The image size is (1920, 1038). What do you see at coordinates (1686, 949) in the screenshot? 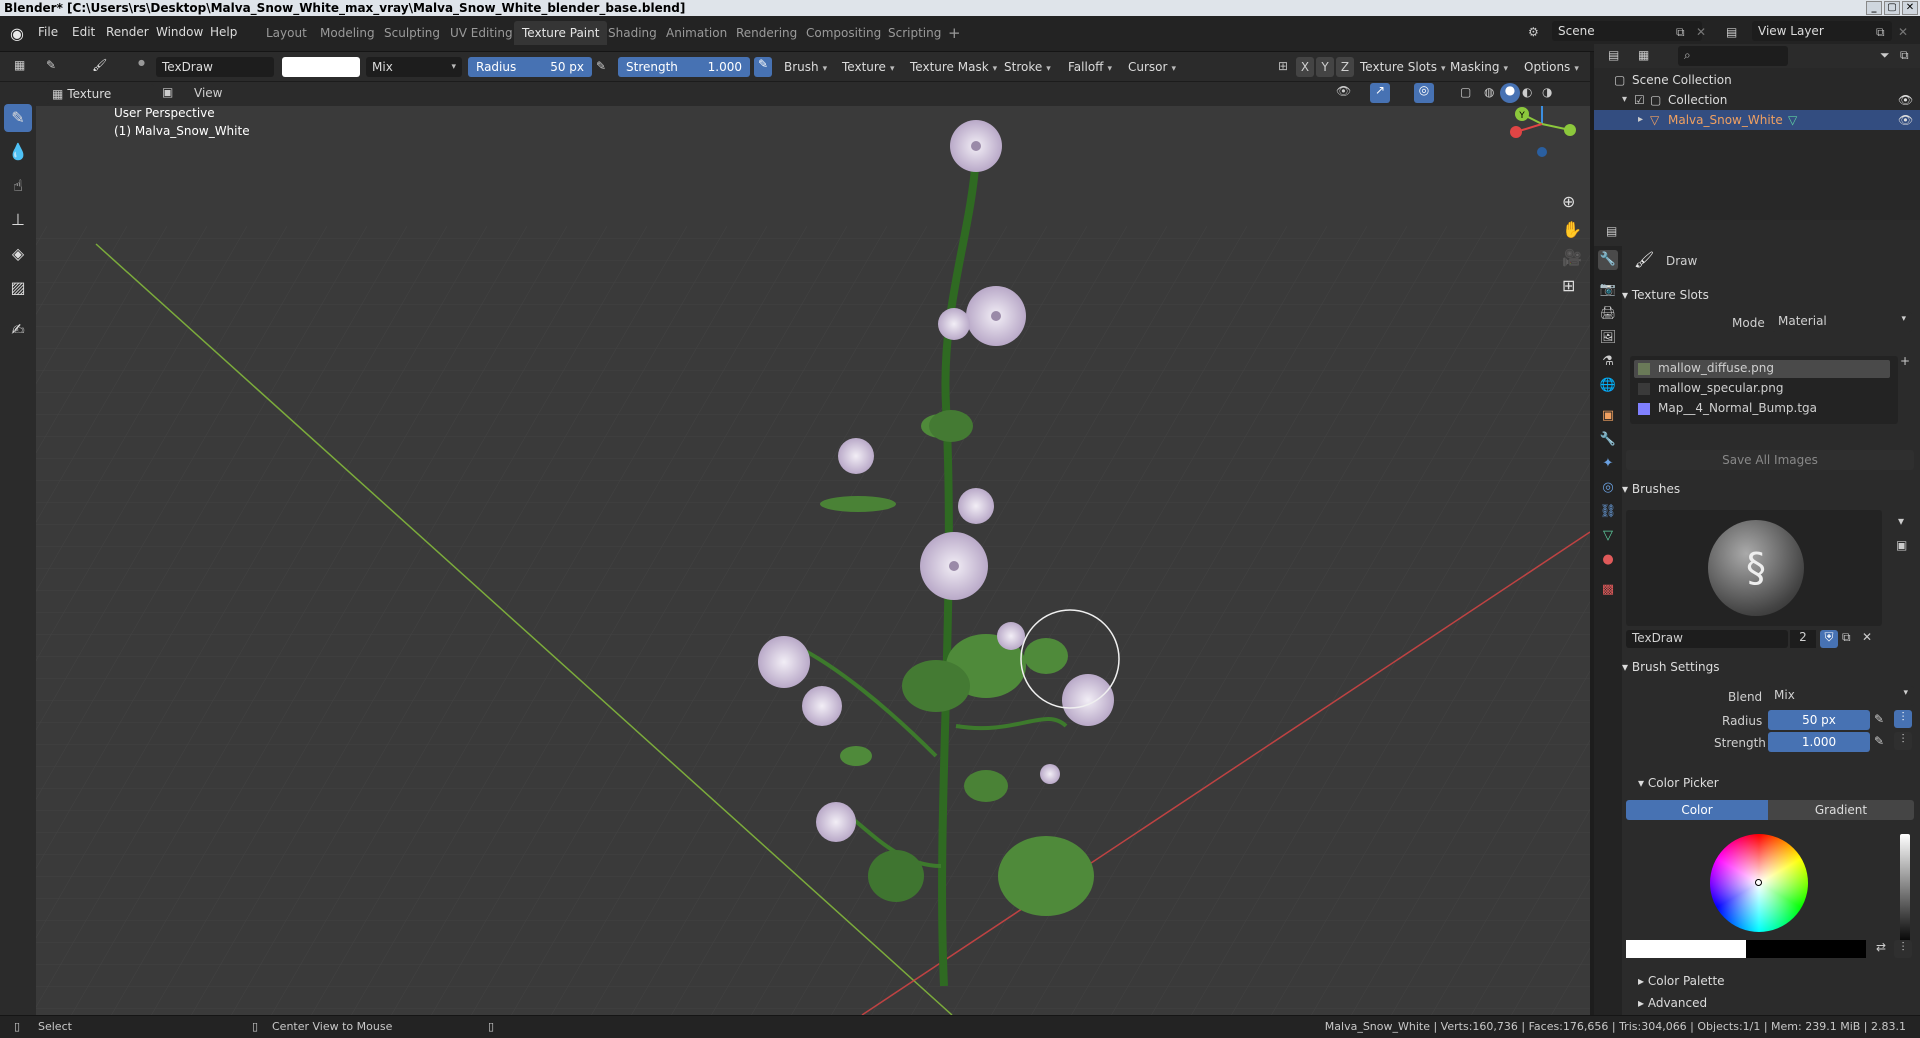
I see `primary-color-swatch` at bounding box center [1686, 949].